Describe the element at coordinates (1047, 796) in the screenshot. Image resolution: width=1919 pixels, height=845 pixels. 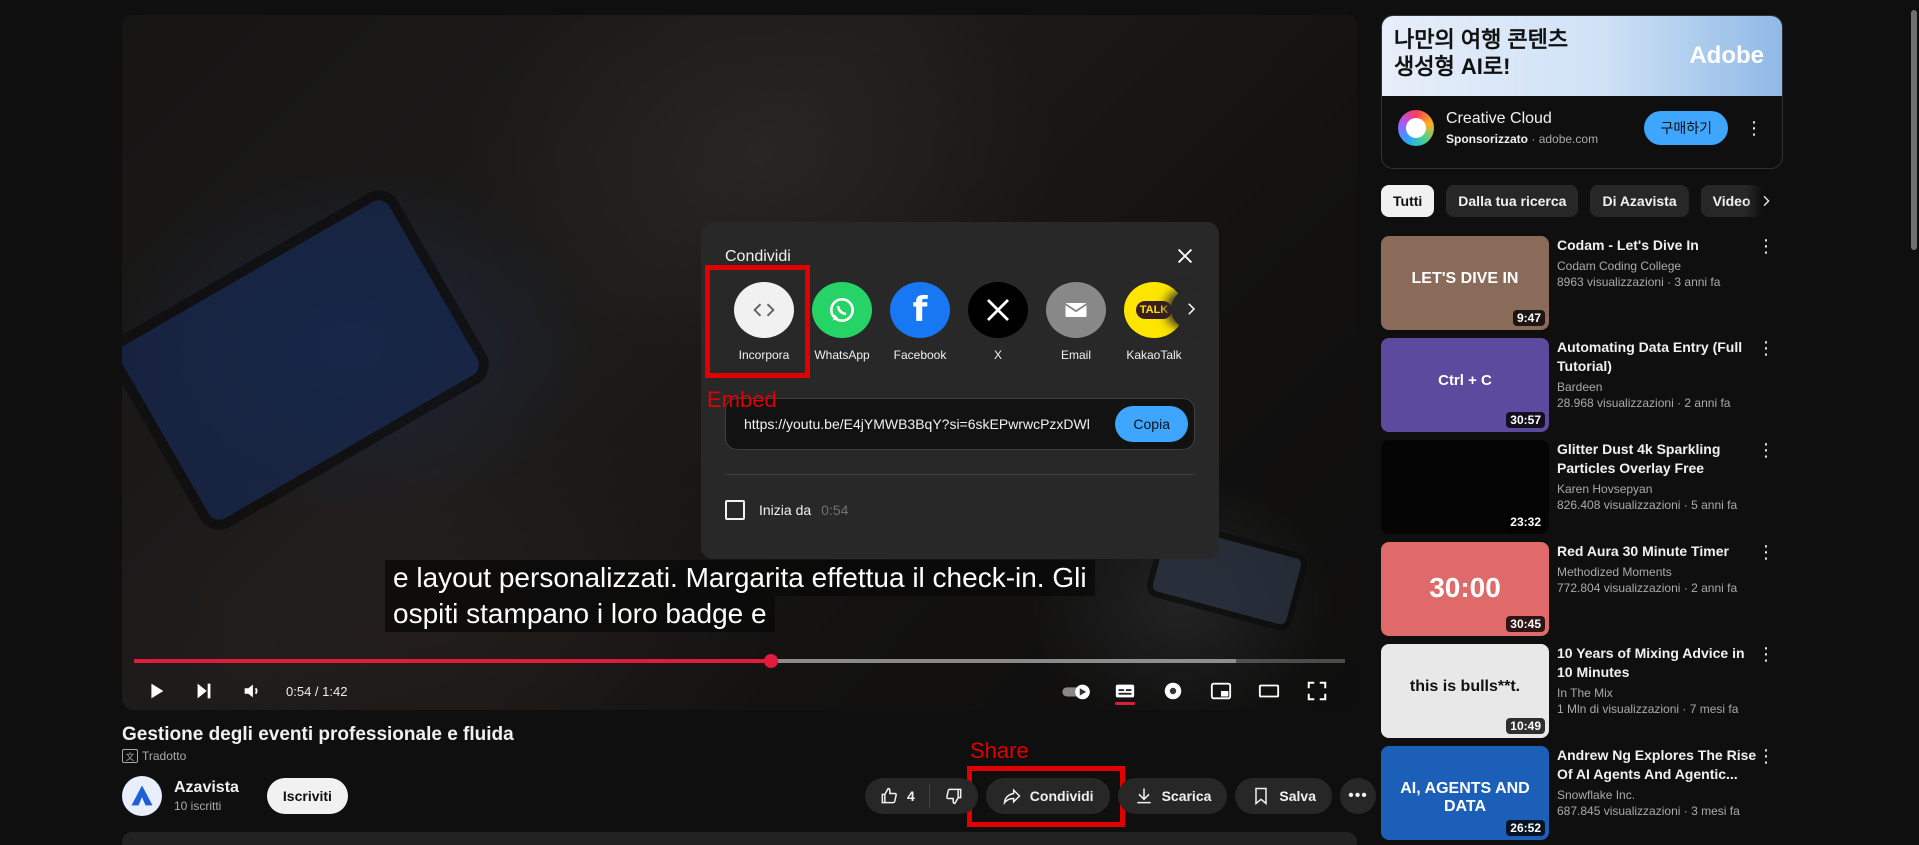
I see `share-button: Condividi` at that location.